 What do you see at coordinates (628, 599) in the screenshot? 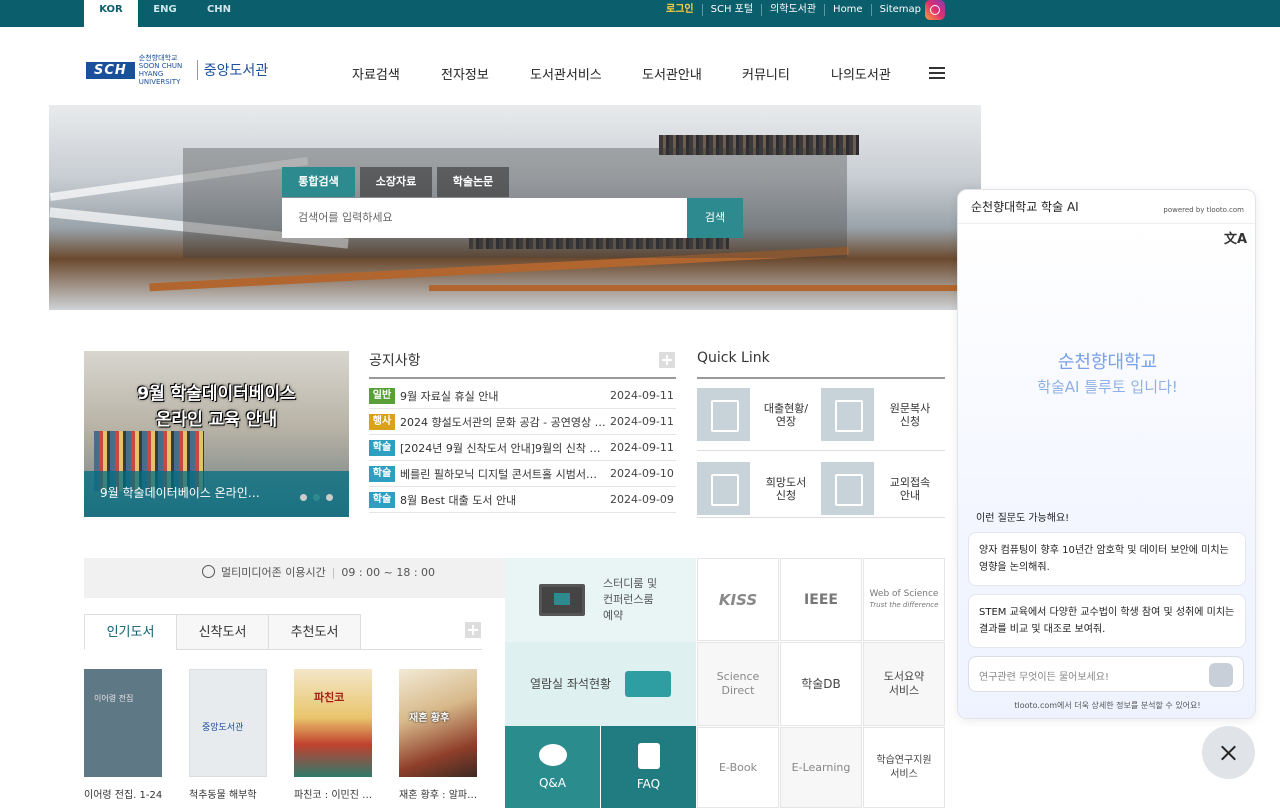
I see `tile-label: 컨퍼런스룸` at bounding box center [628, 599].